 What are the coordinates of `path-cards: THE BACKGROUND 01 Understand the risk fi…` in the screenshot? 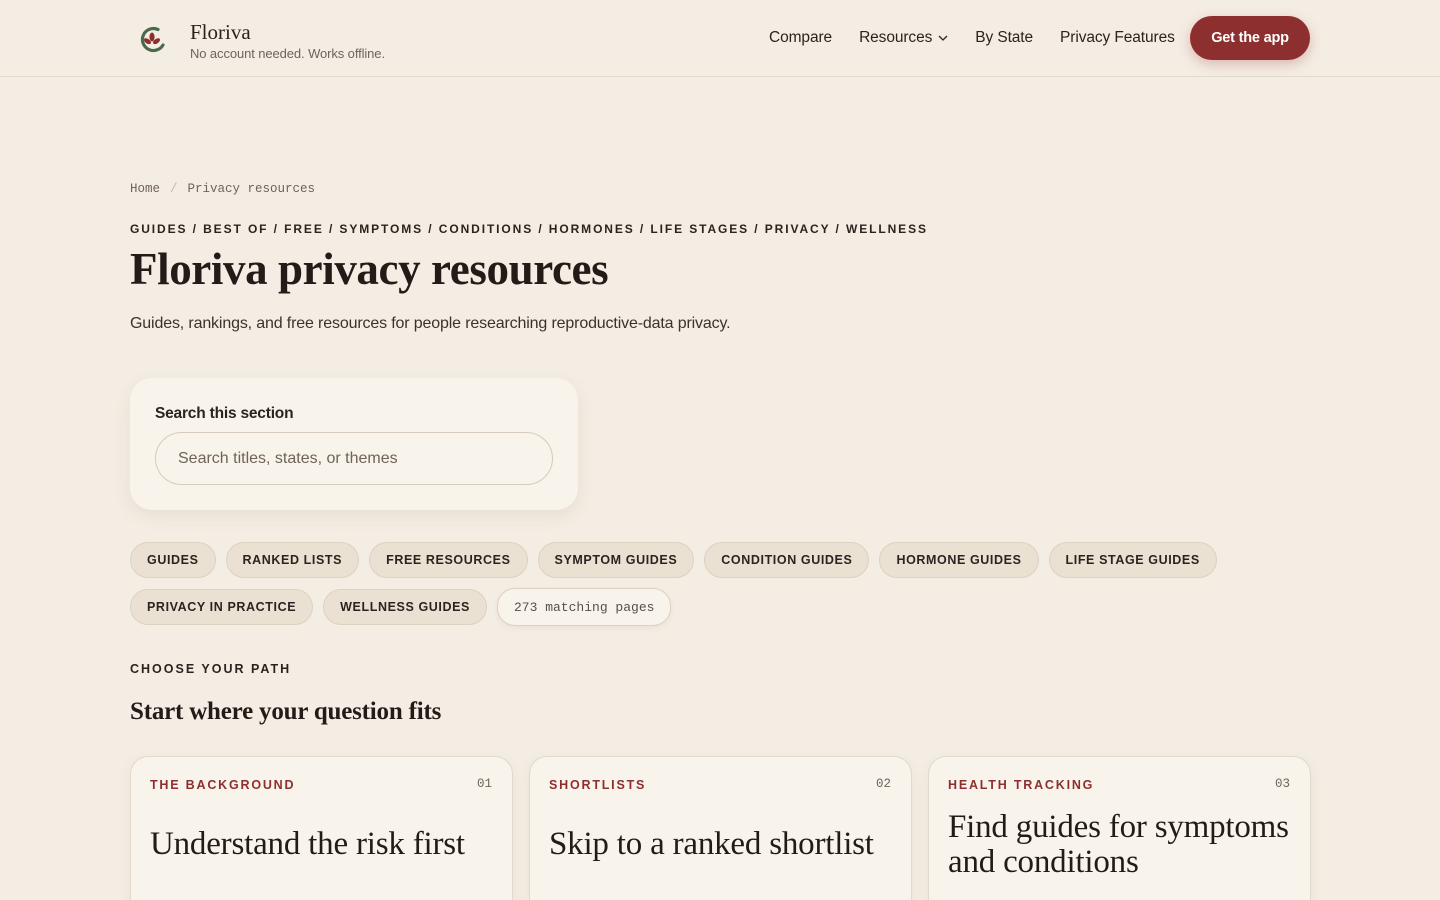 It's located at (720, 828).